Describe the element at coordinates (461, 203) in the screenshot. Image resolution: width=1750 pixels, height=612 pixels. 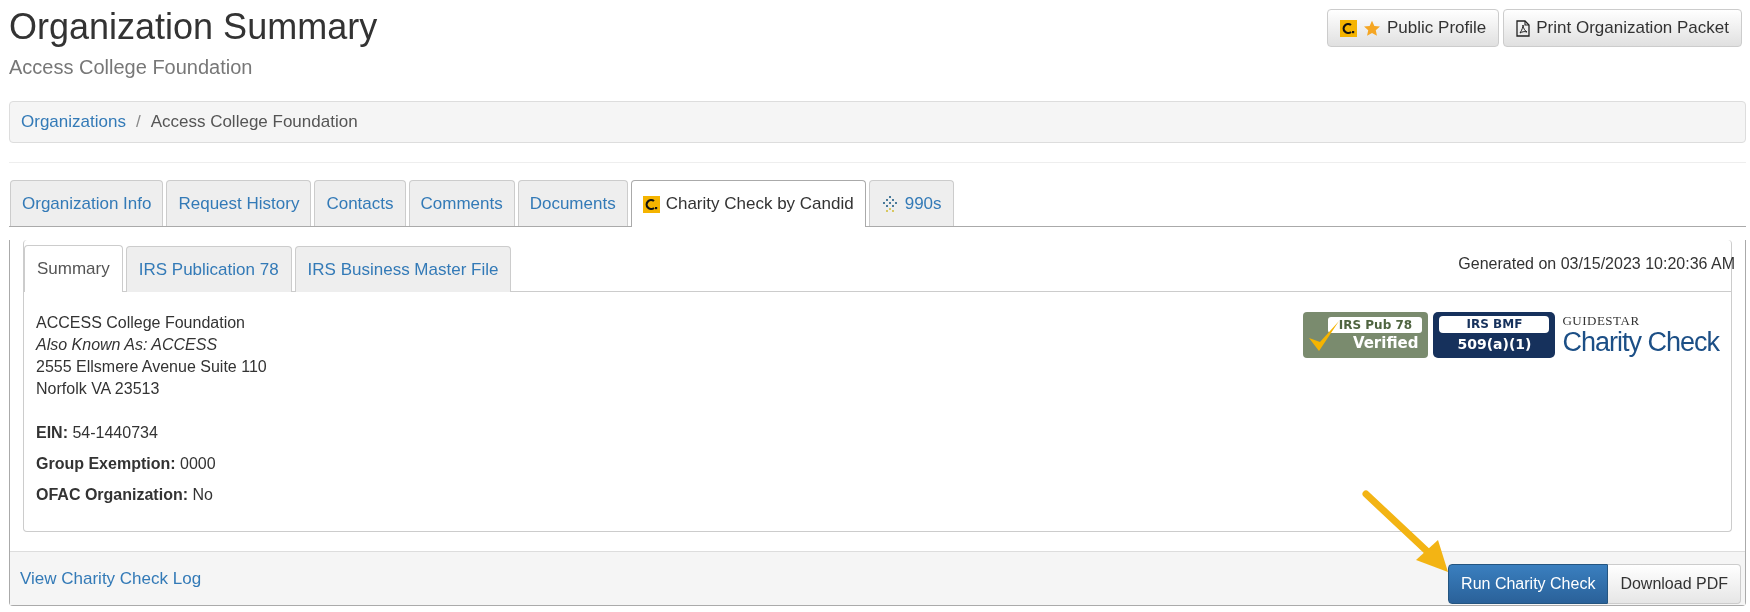
I see `tab: Comments` at that location.